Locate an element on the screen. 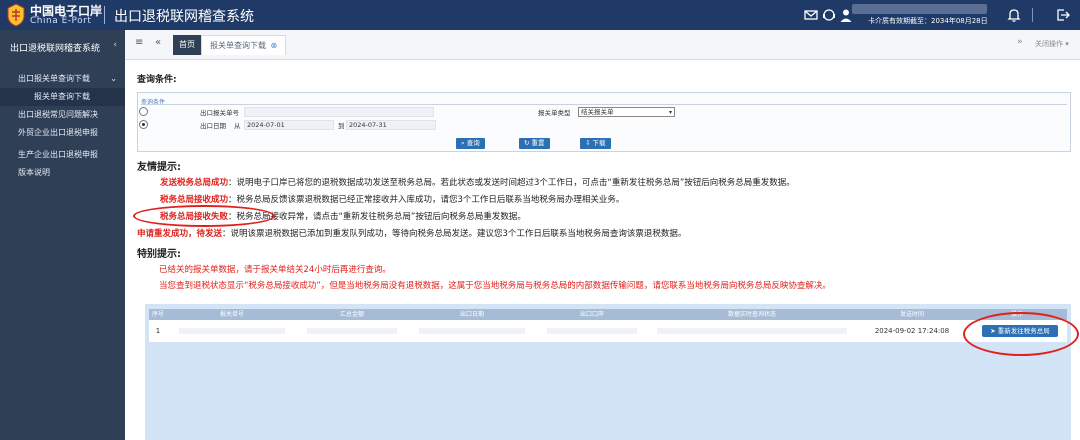 The width and height of the screenshot is (1080, 440). date-to-input: 2024-07-31 is located at coordinates (391, 125).